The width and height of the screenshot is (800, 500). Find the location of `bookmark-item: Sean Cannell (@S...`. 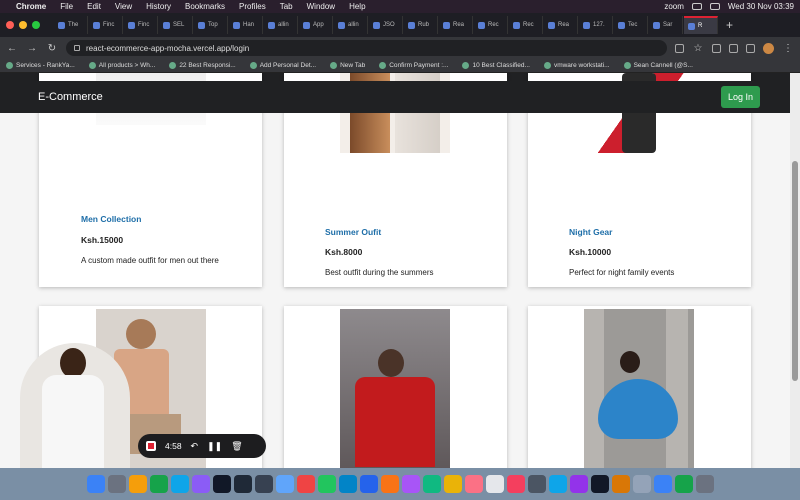

bookmark-item: Sean Cannell (@S... is located at coordinates (658, 65).